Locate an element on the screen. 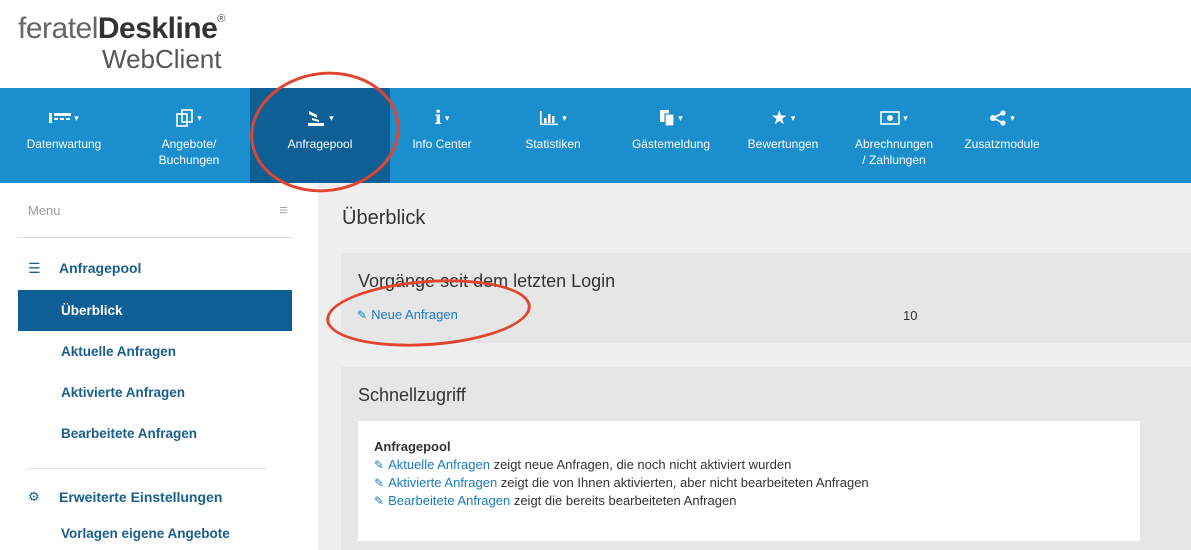 The image size is (1191, 550). nav-label: Zusatzmodule is located at coordinates (1002, 144).